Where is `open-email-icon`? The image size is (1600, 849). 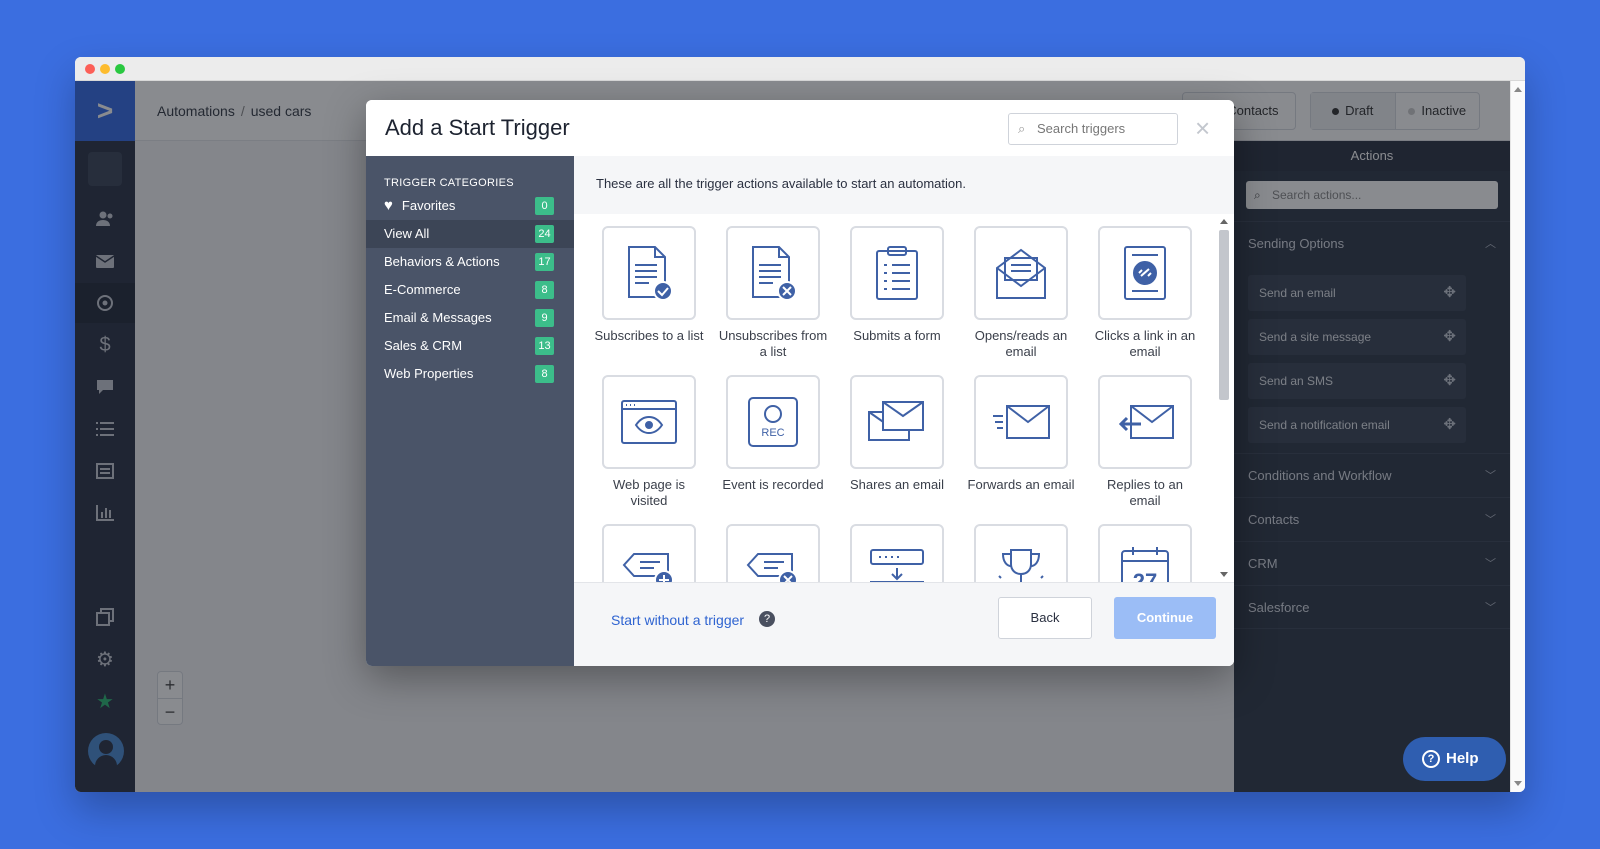 open-email-icon is located at coordinates (1021, 273).